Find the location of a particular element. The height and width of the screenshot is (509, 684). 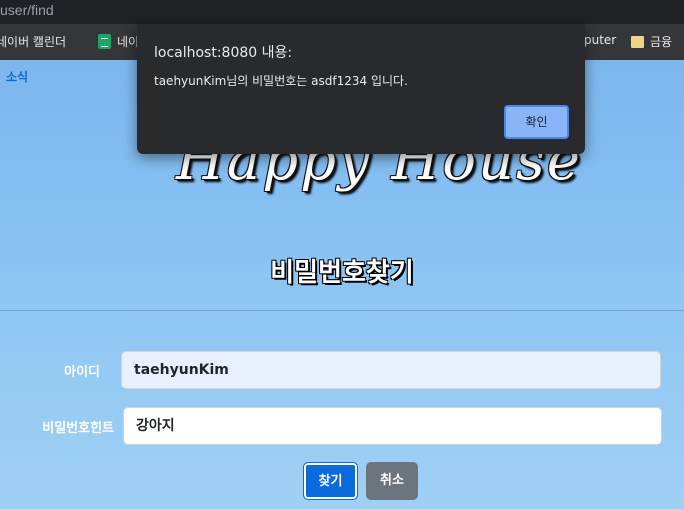

bookmark-calendar: 네이버 캘린더 is located at coordinates (33, 41).